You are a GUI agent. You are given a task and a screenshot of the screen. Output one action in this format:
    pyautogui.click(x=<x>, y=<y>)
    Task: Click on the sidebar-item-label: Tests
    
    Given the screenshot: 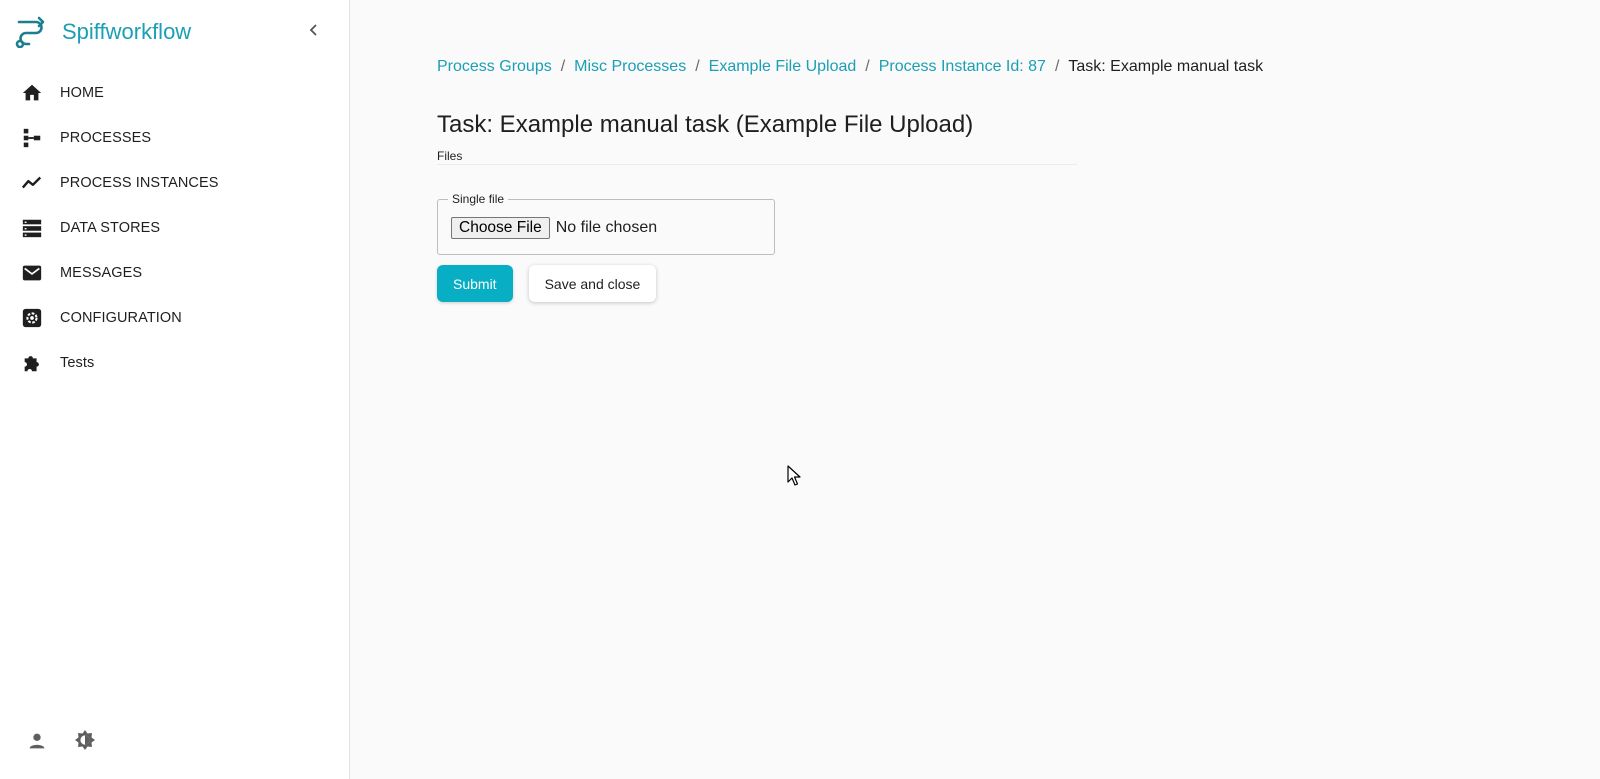 What is the action you would take?
    pyautogui.click(x=77, y=362)
    